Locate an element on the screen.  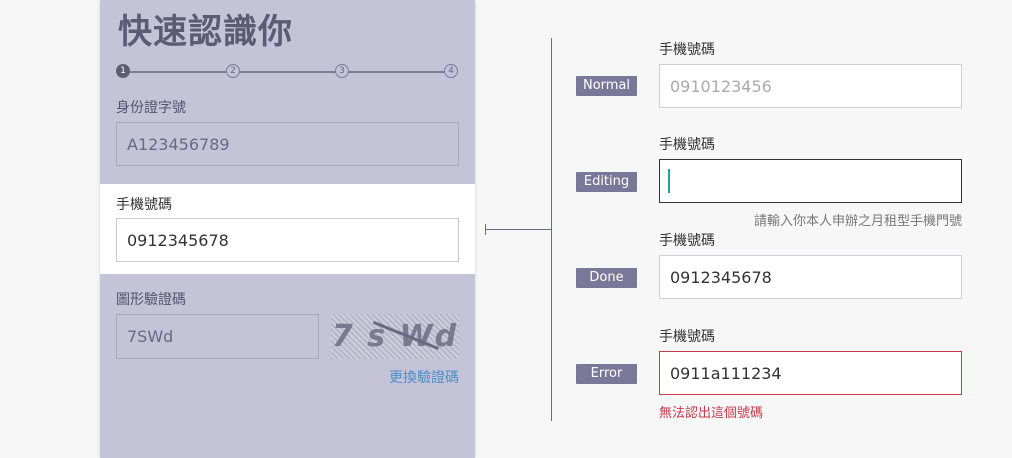
done-phone-input: 0912345678 is located at coordinates (810, 277).